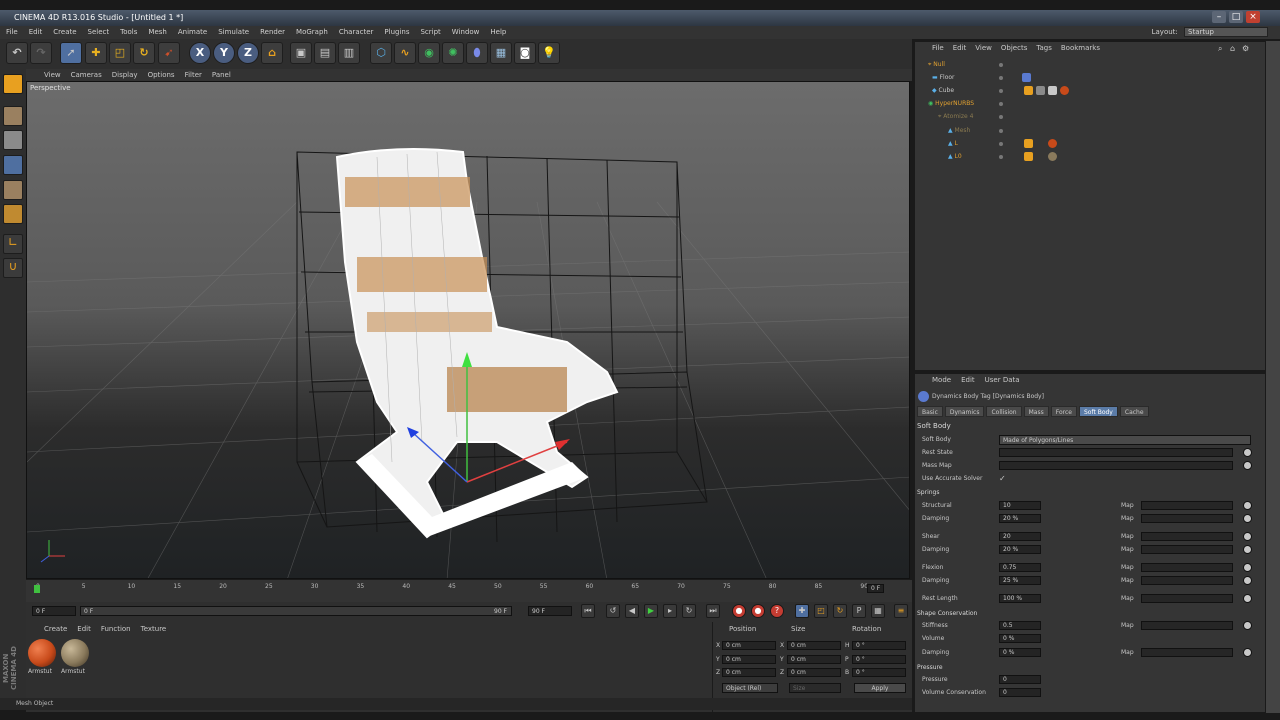 The width and height of the screenshot is (1280, 720). I want to click on soft-body-dropdown: Made of Polygons/Lines, so click(1125, 440).